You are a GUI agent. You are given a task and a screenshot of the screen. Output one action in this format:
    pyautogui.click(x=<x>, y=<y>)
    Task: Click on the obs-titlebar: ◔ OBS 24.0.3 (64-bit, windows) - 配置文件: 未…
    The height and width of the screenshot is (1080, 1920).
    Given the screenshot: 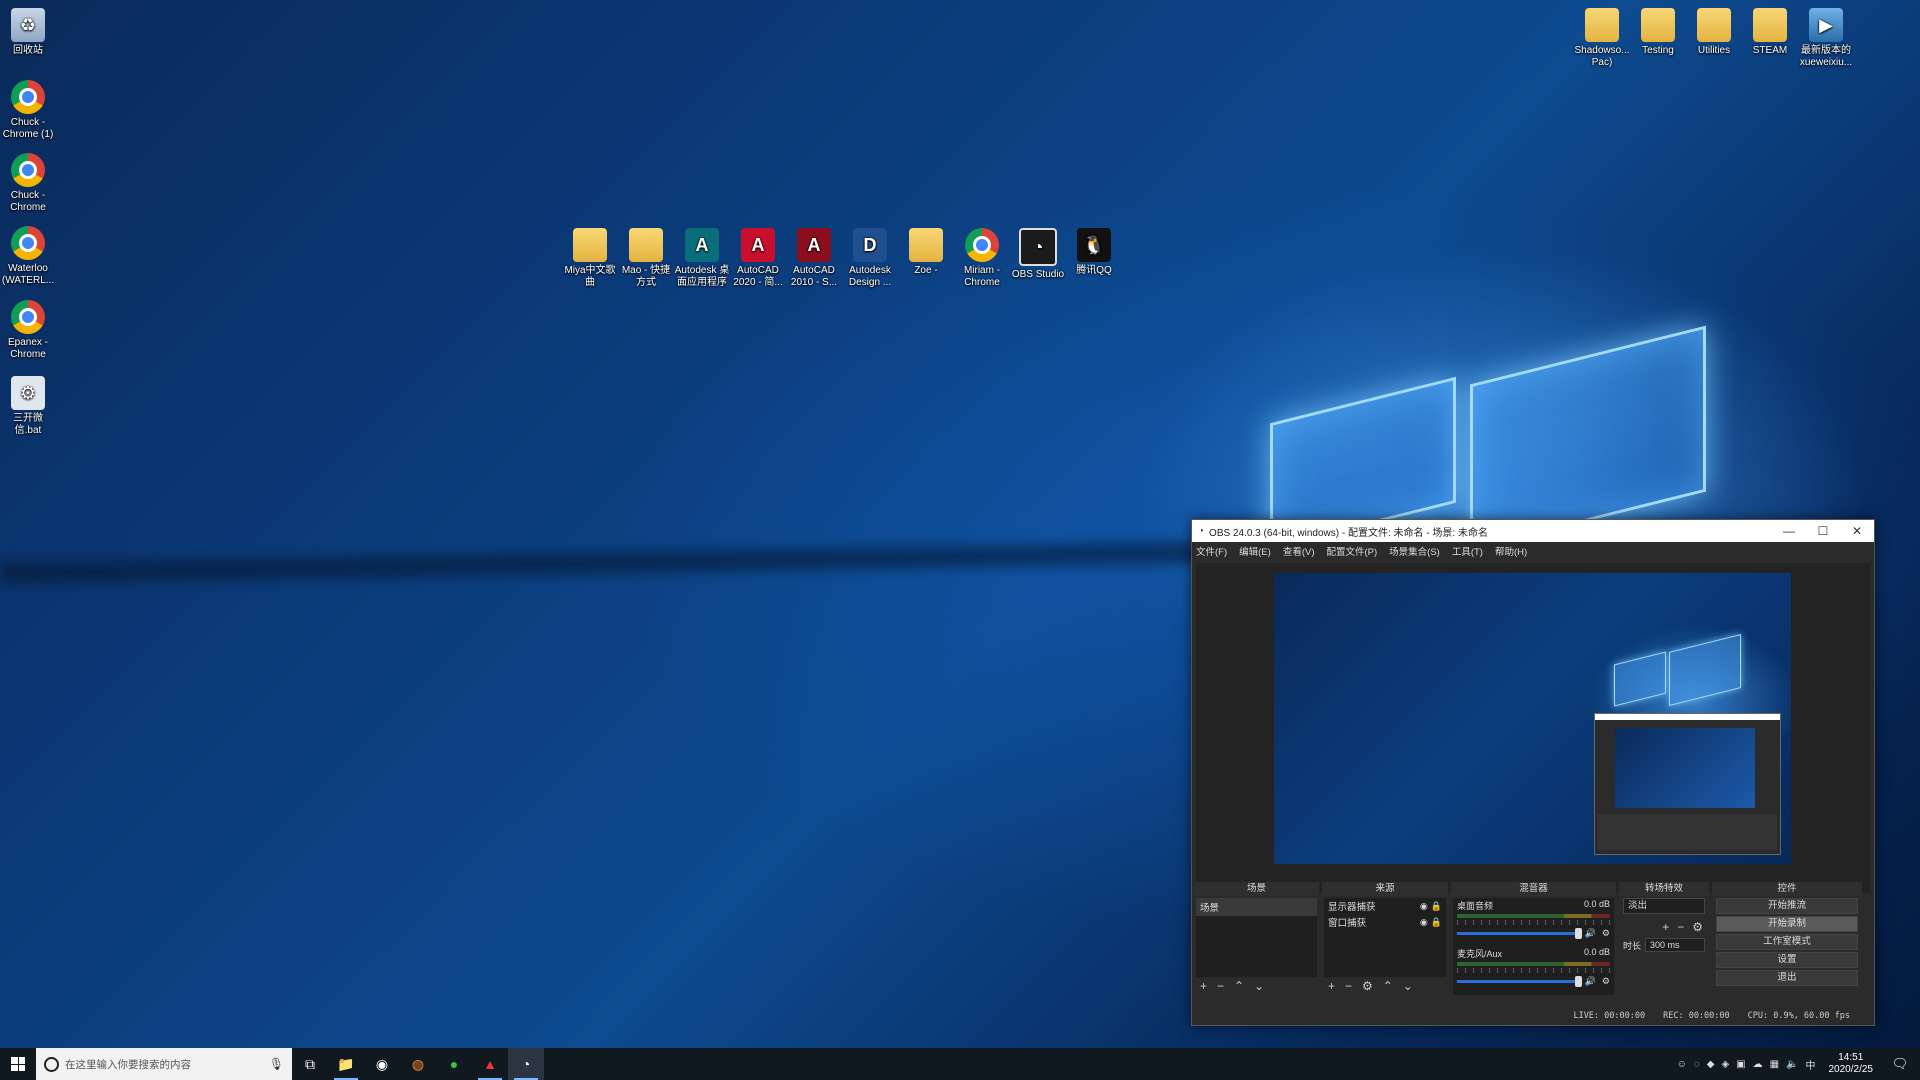 What is the action you would take?
    pyautogui.click(x=1533, y=531)
    